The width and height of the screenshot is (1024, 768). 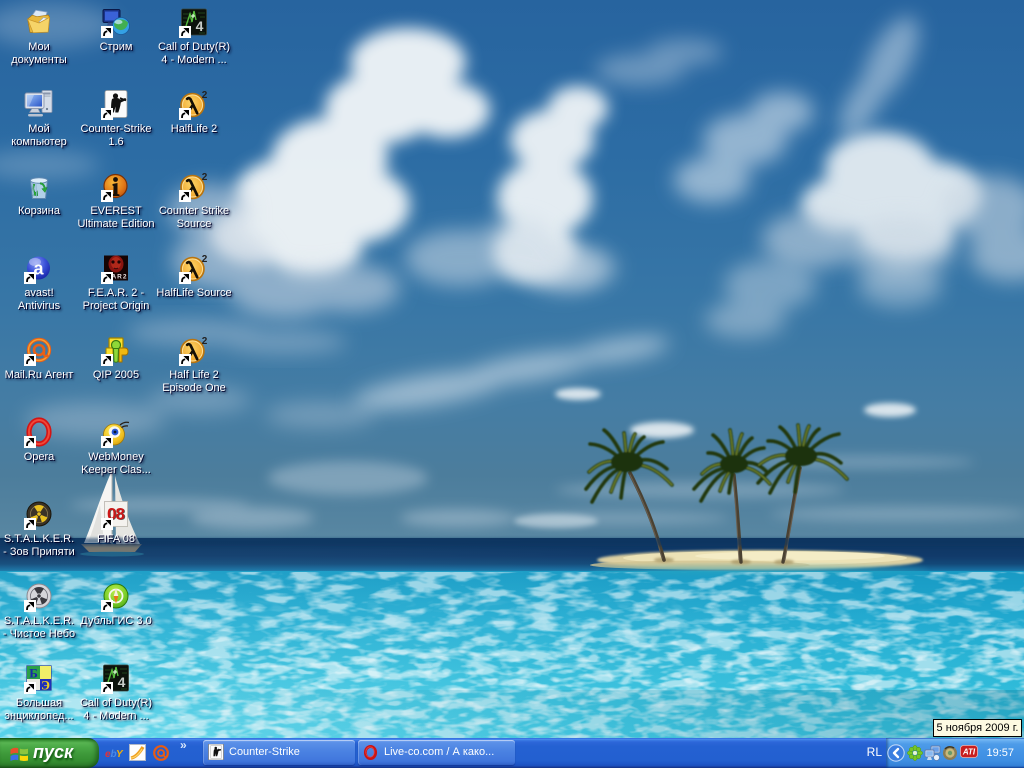 I want to click on svg-text: Y, so click(x=120, y=754).